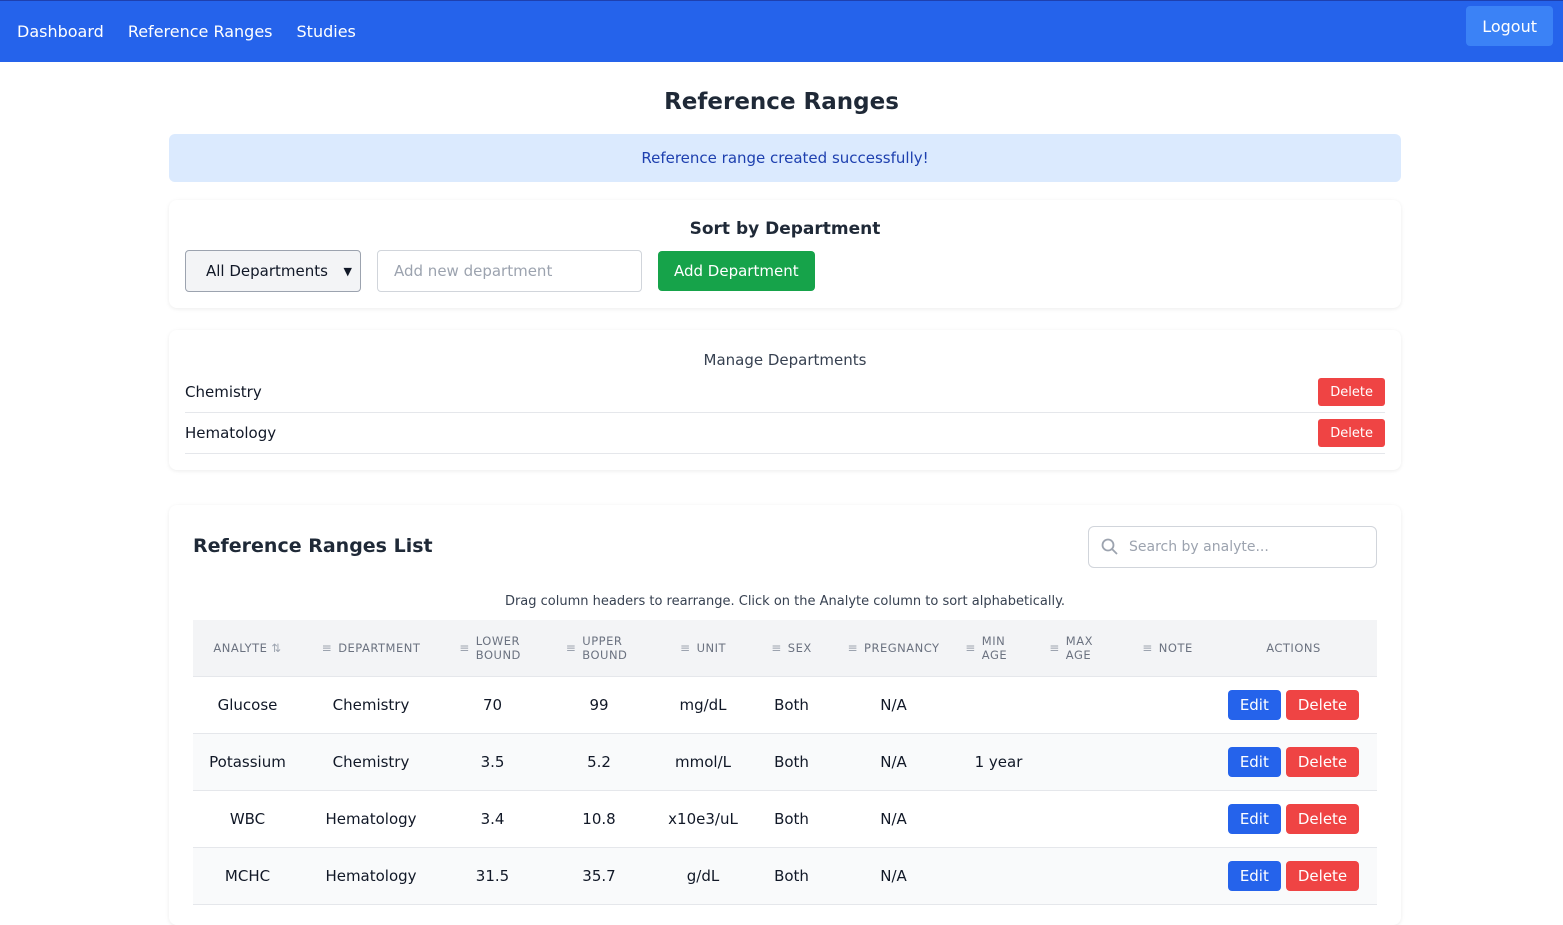  Describe the element at coordinates (60, 31) in the screenshot. I see `nav-dashboard: Dashboard` at that location.